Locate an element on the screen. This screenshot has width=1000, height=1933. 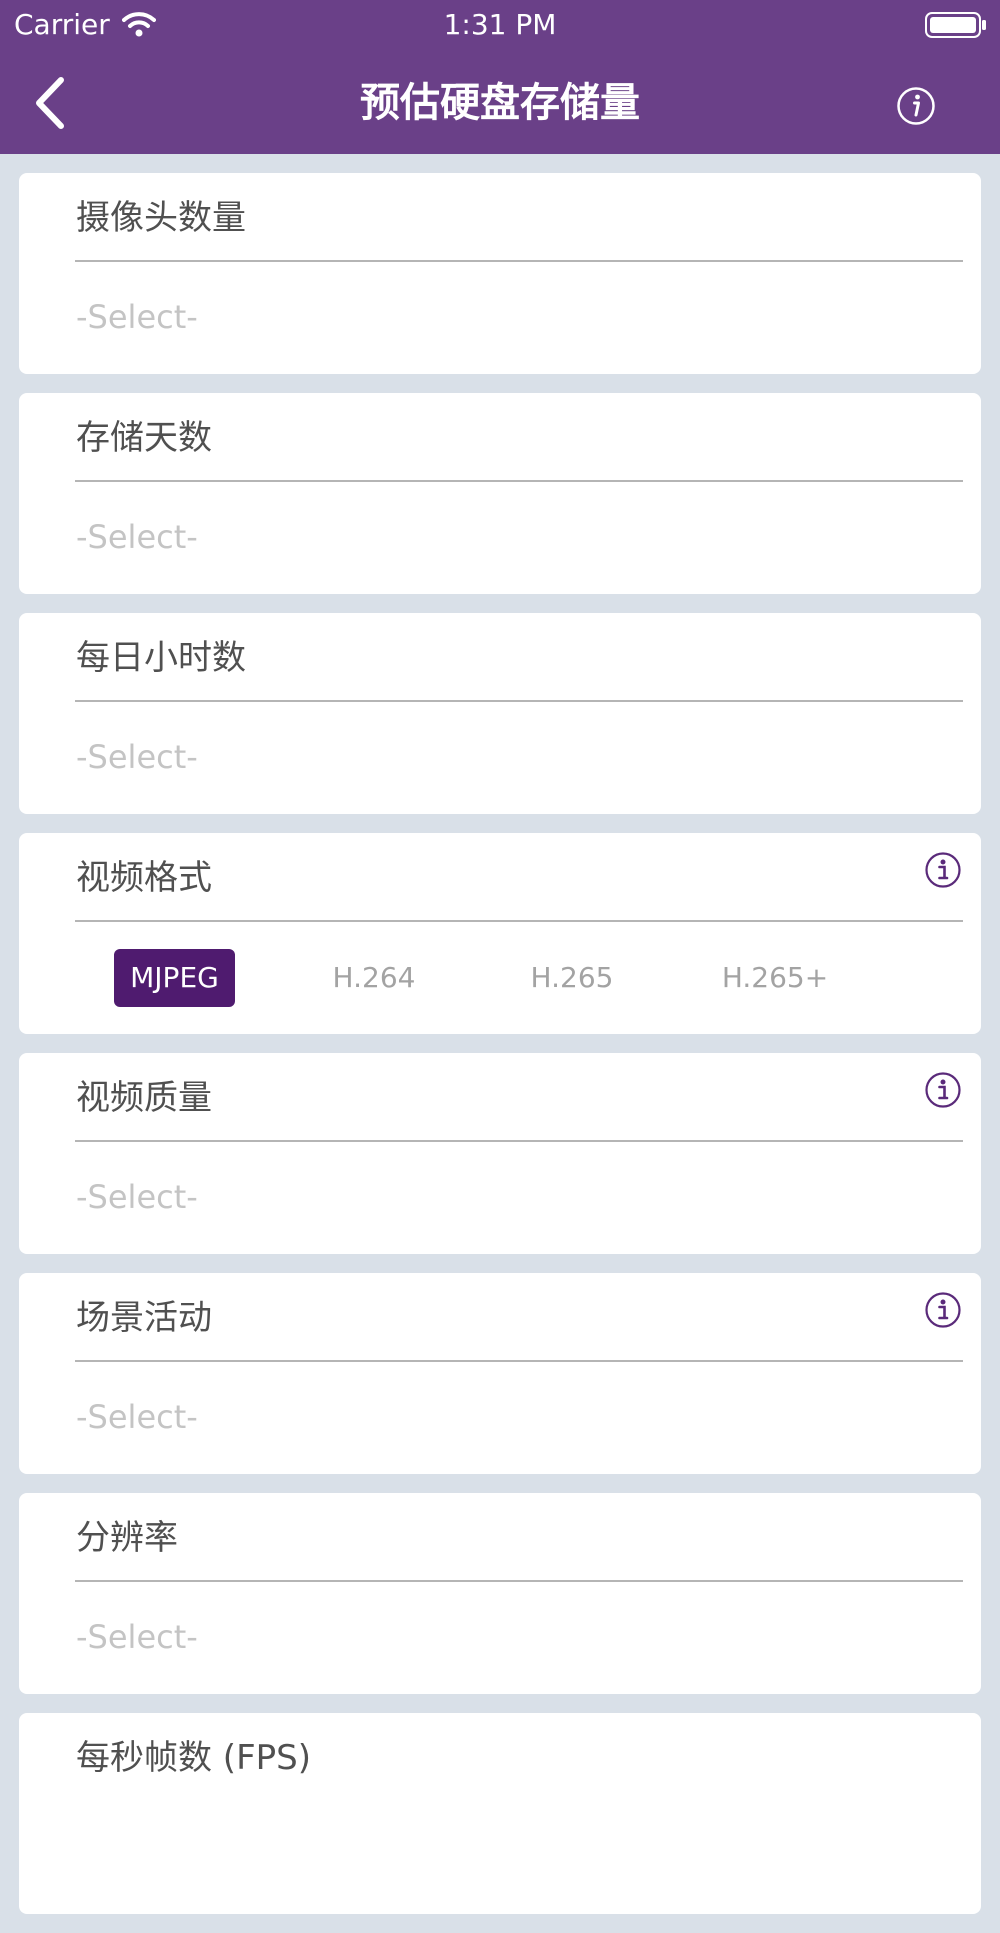
storage-days-label: 存储天数 is located at coordinates (144, 438).